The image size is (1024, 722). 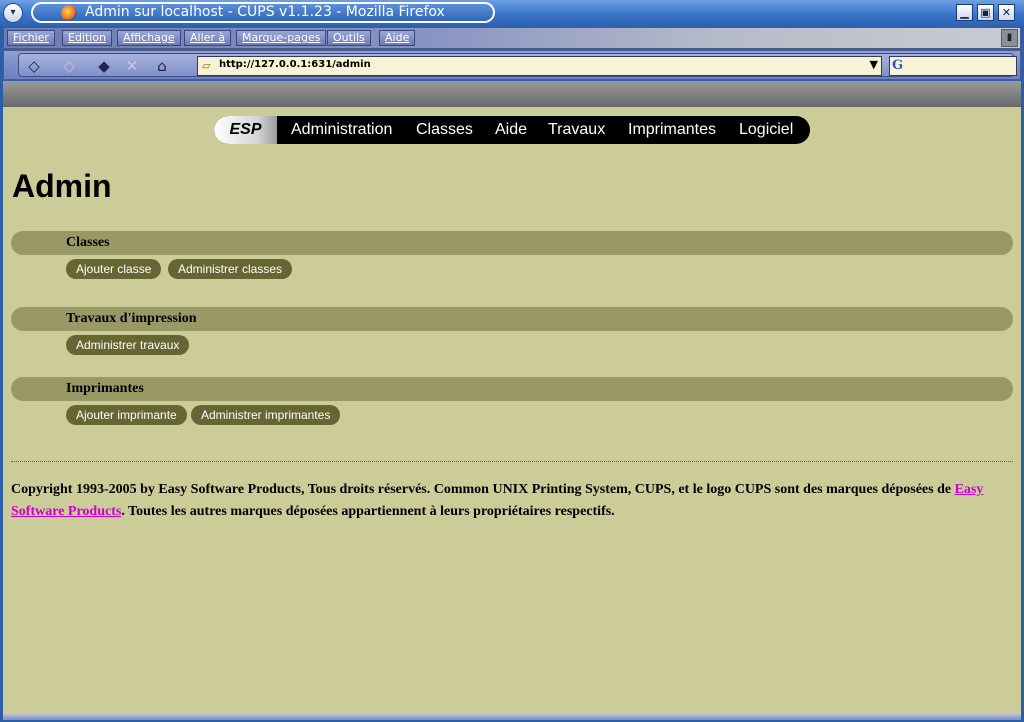 I want to click on throbber-icon: ▮, so click(x=1009, y=38).